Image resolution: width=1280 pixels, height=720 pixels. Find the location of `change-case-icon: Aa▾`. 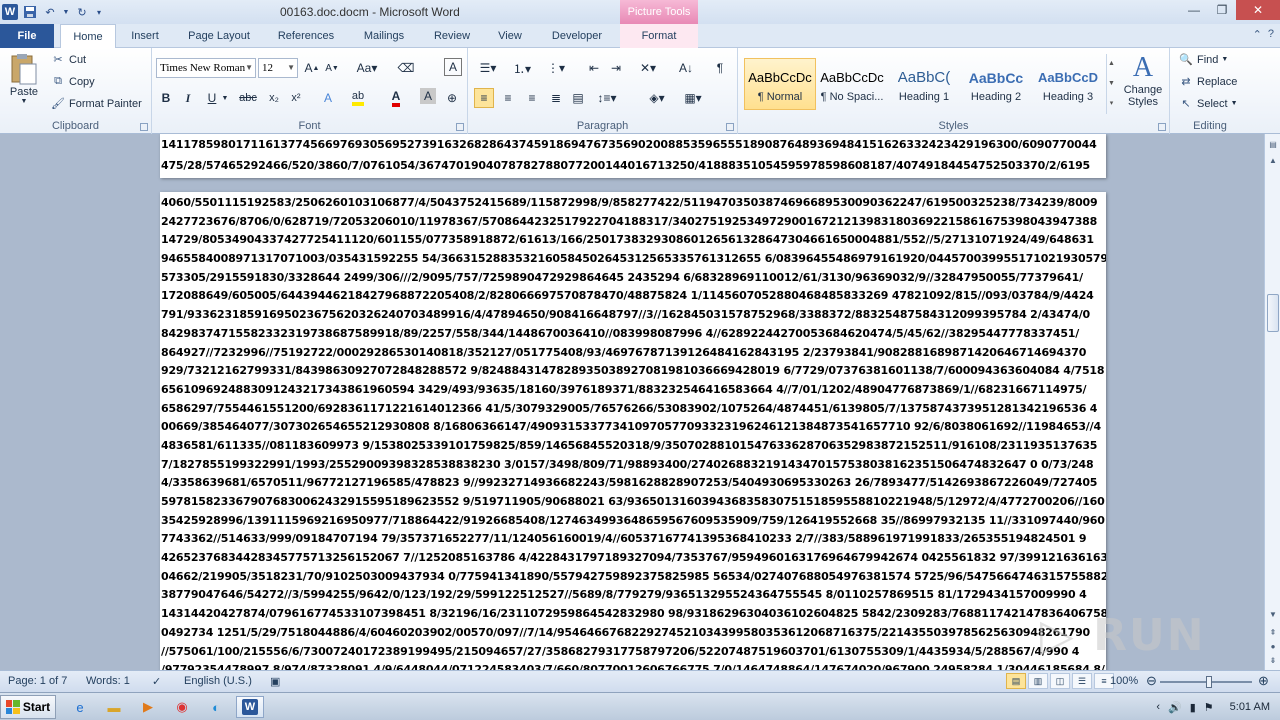

change-case-icon: Aa▾ is located at coordinates (367, 68).